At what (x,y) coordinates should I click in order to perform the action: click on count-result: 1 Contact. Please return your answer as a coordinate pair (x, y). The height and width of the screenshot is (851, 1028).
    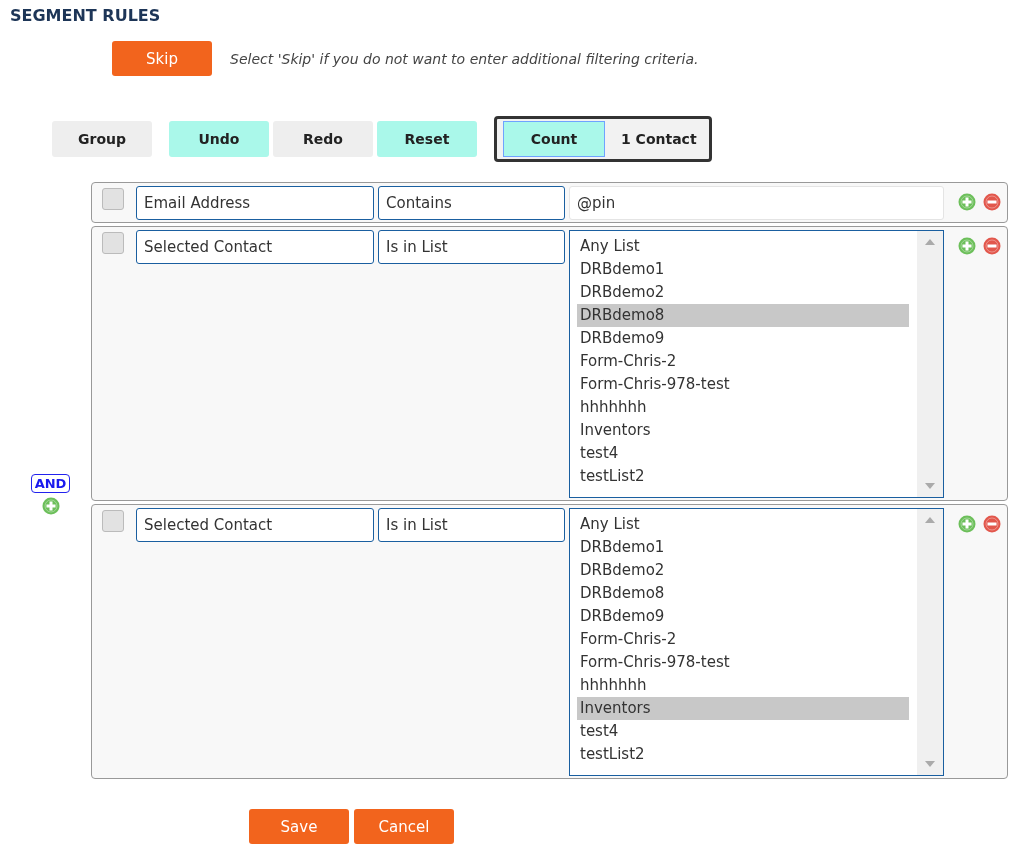
    Looking at the image, I should click on (659, 139).